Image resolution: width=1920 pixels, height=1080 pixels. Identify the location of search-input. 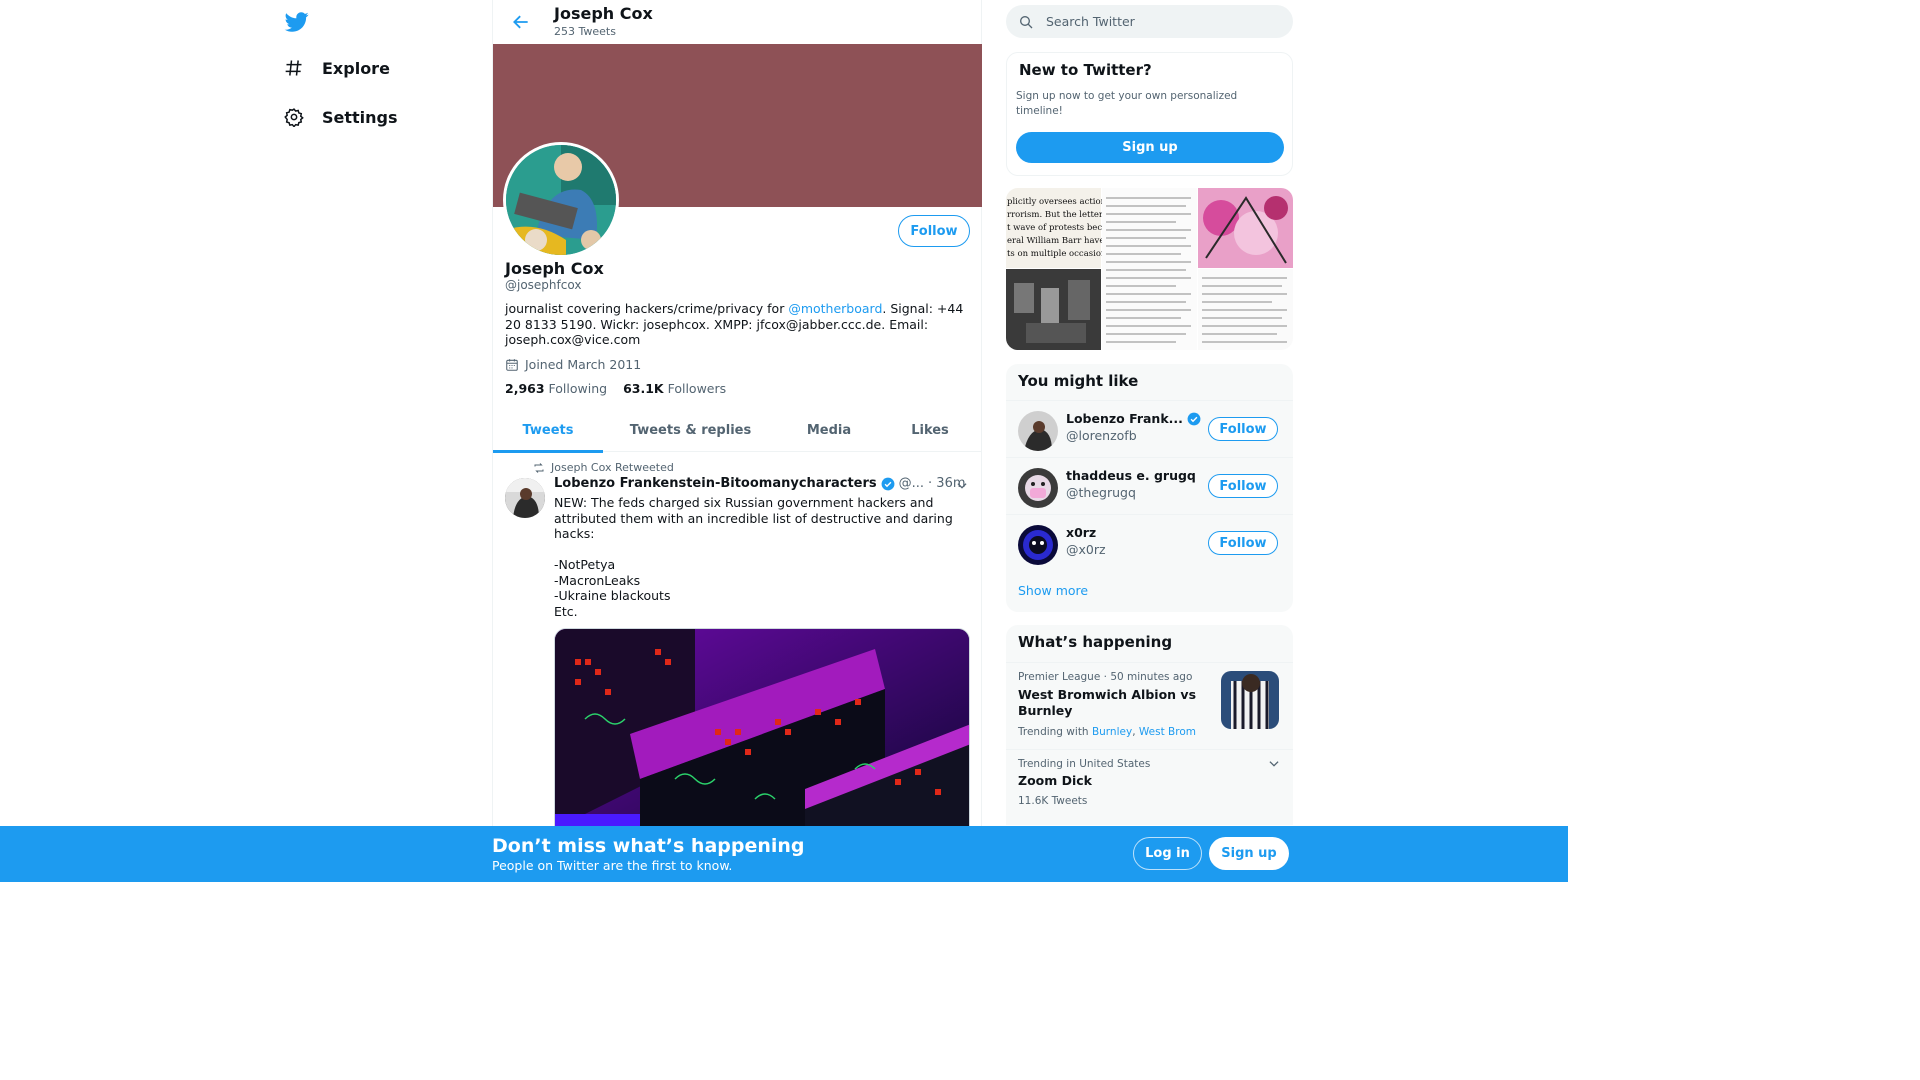
(1156, 21).